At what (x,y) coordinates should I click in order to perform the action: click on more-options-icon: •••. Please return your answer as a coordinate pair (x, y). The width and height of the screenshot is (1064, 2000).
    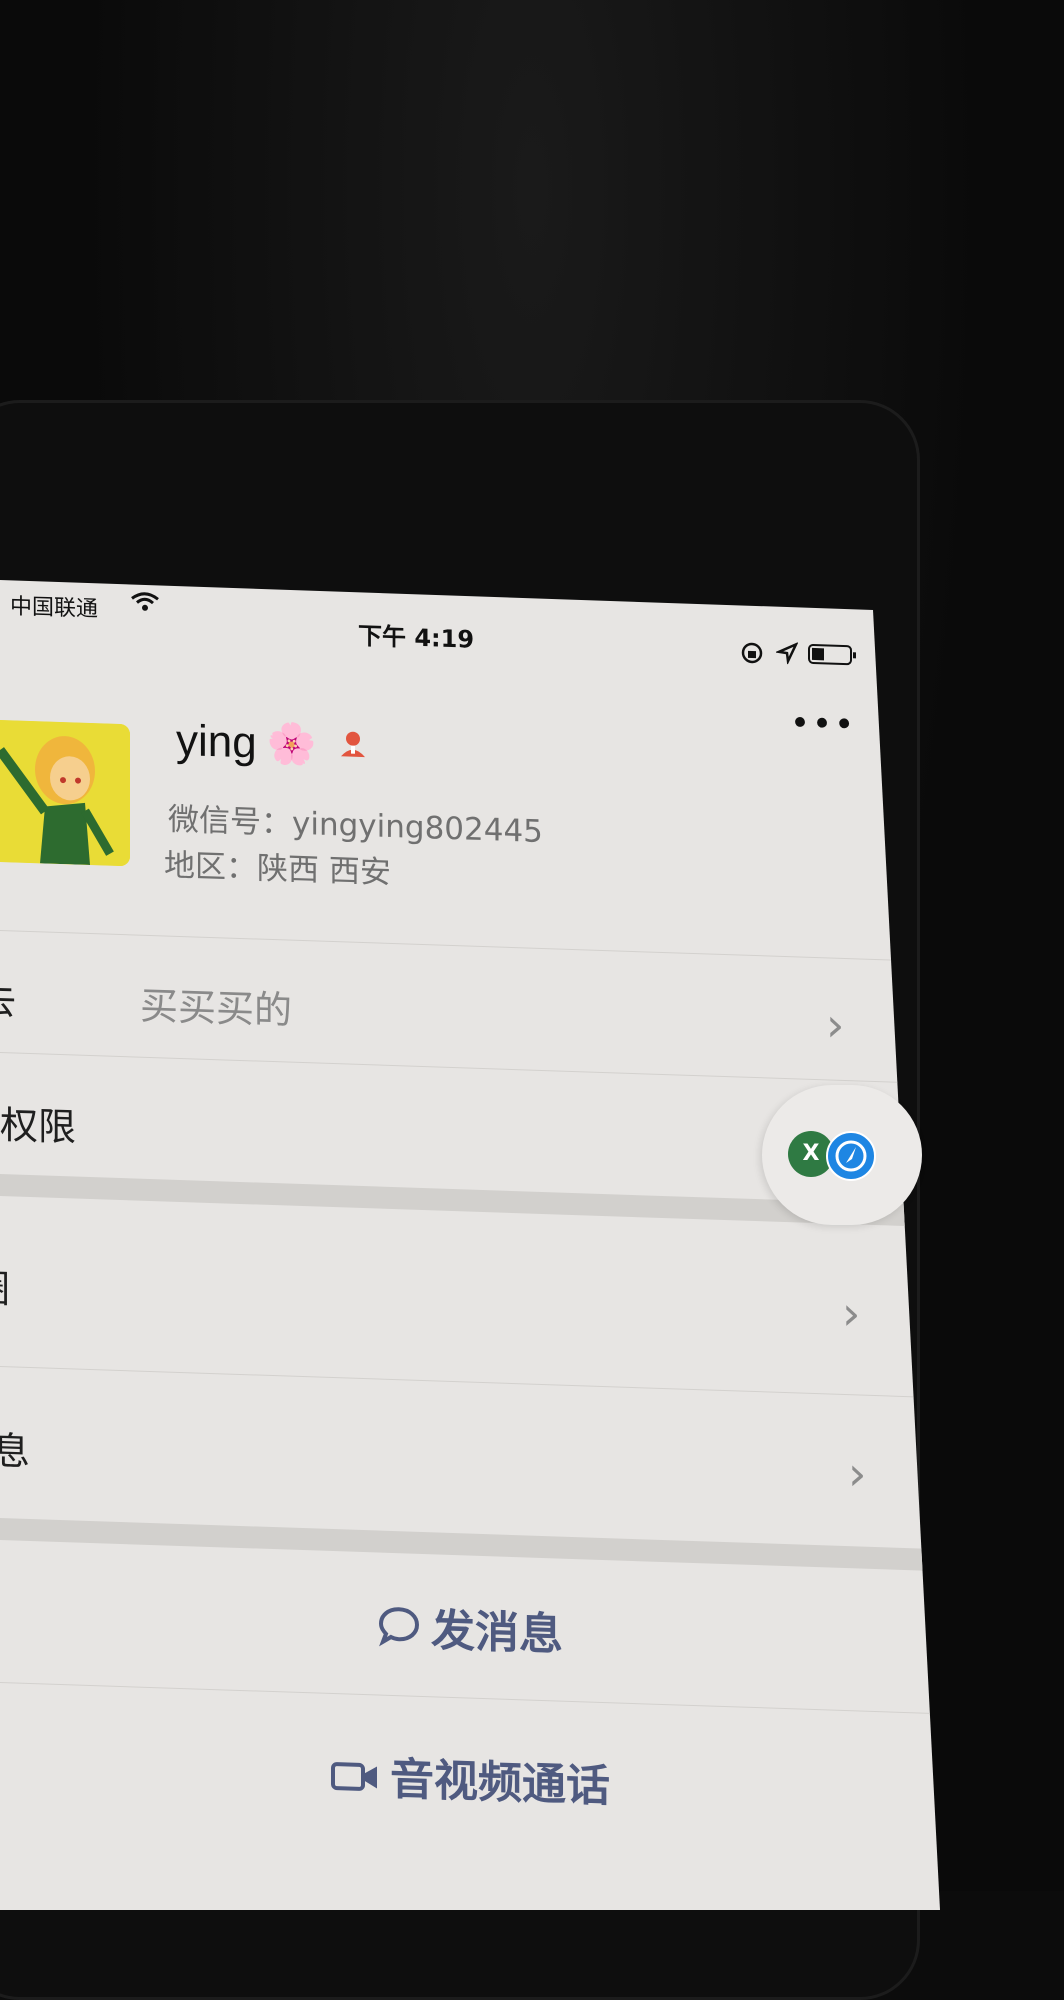
    Looking at the image, I should click on (823, 724).